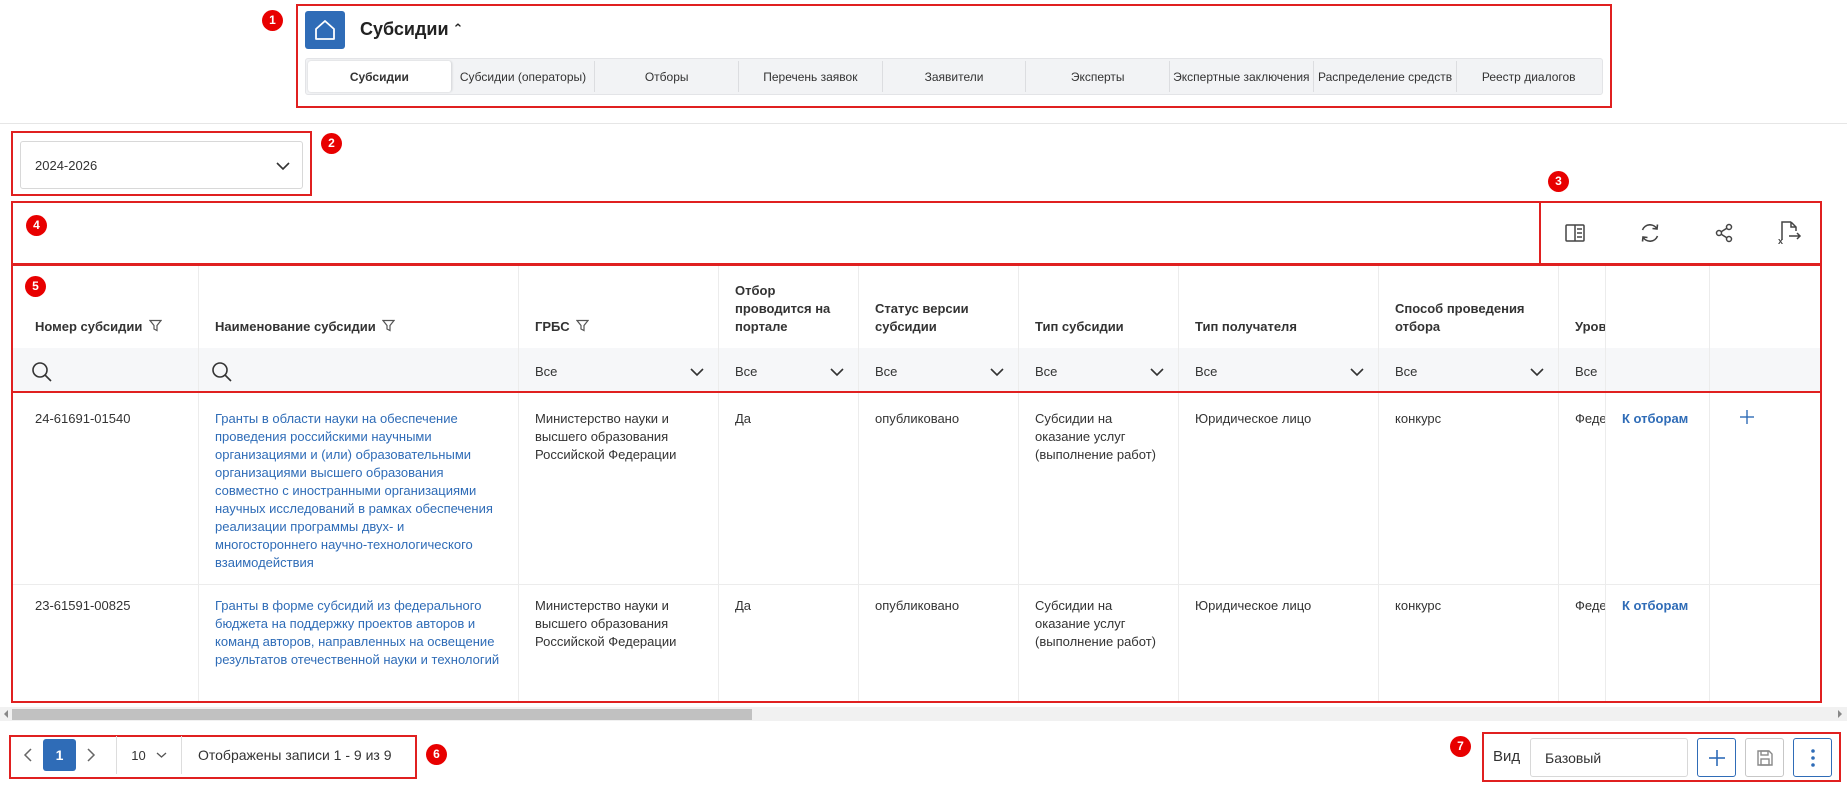 This screenshot has width=1847, height=787. I want to click on plus-icon, so click(1716, 757).